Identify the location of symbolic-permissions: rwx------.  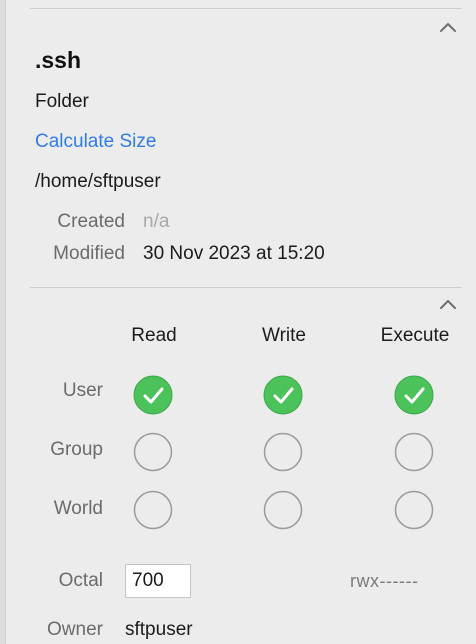
(384, 581).